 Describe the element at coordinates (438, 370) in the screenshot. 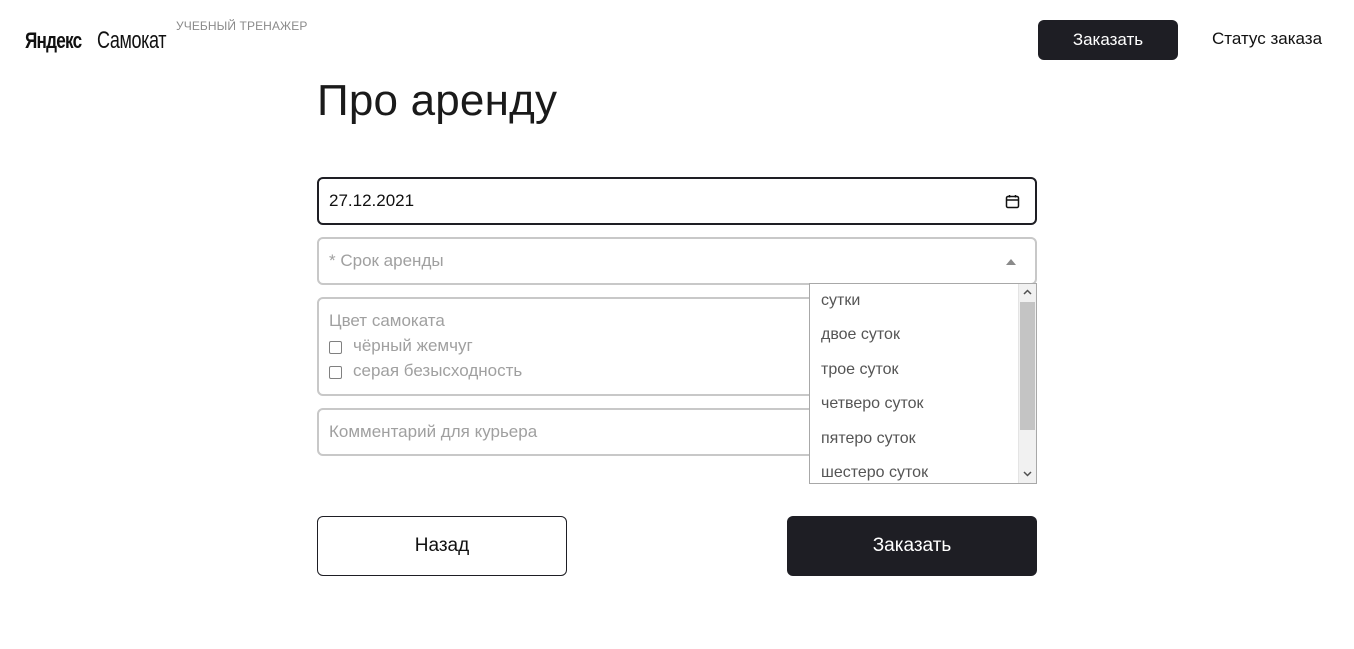

I see `color-option-label: серая безысходность` at that location.